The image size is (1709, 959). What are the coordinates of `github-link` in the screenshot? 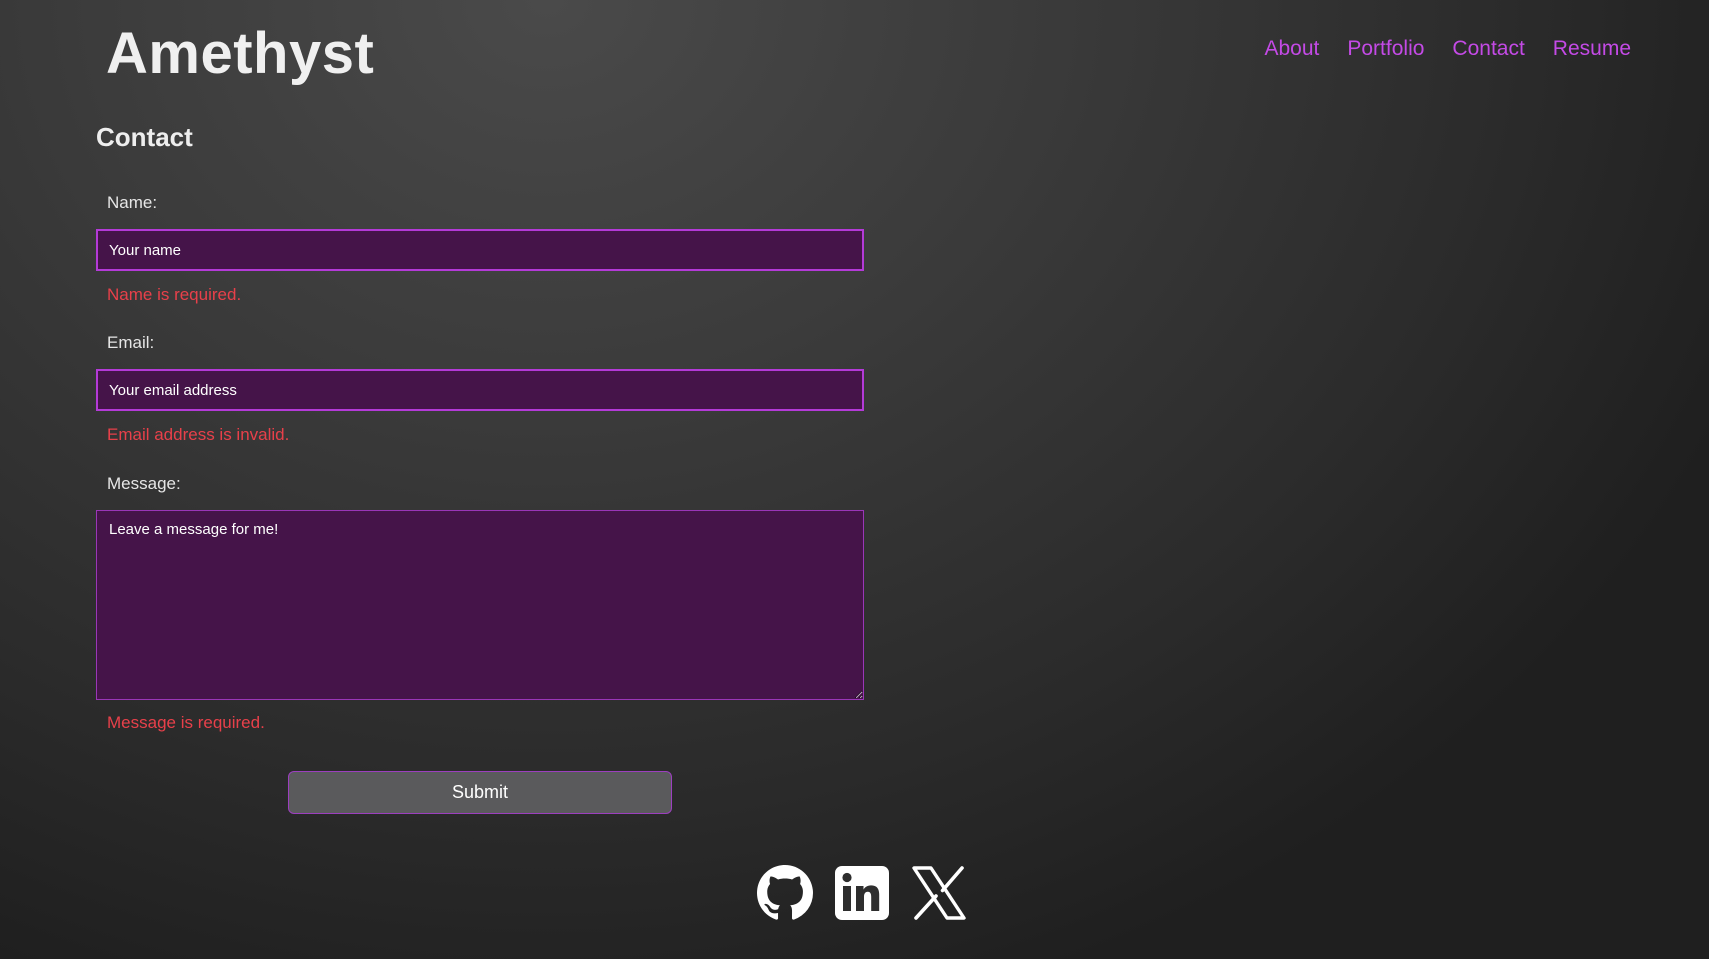 It's located at (785, 893).